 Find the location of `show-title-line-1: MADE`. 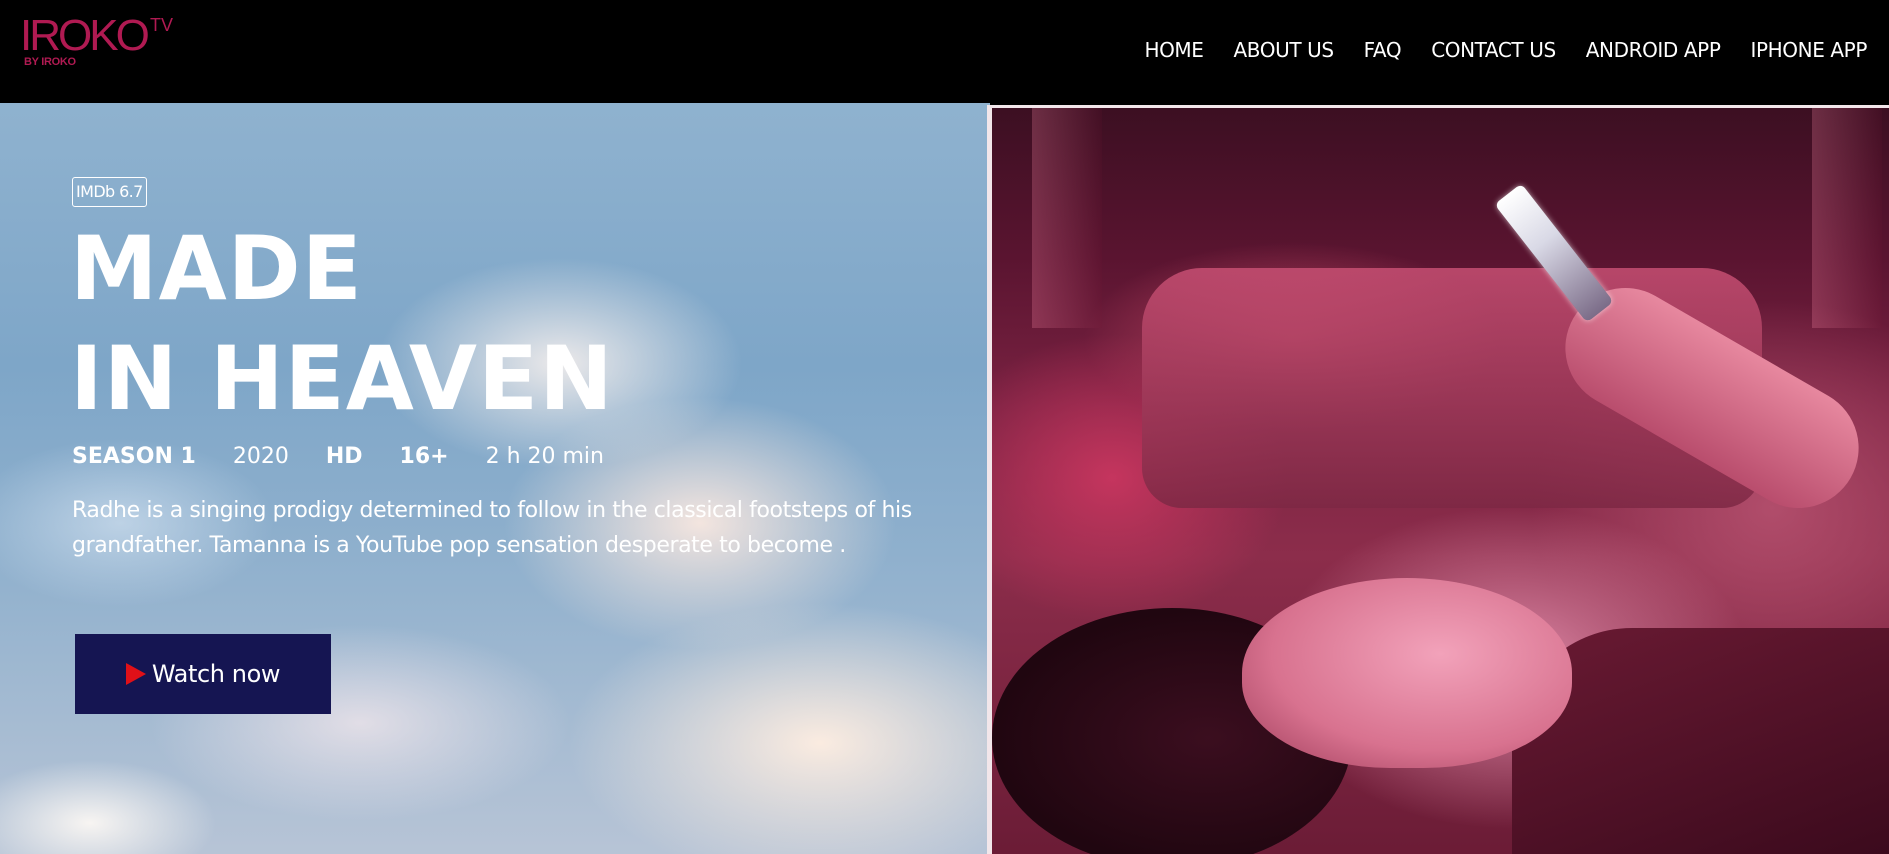

show-title-line-1: MADE is located at coordinates (216, 268).